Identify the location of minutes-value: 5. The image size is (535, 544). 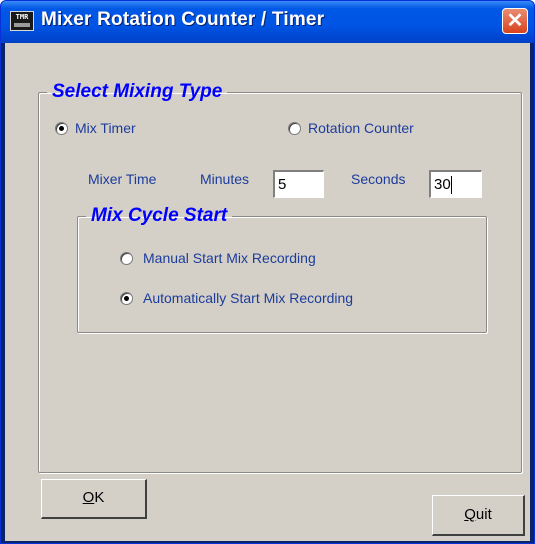
(282, 184).